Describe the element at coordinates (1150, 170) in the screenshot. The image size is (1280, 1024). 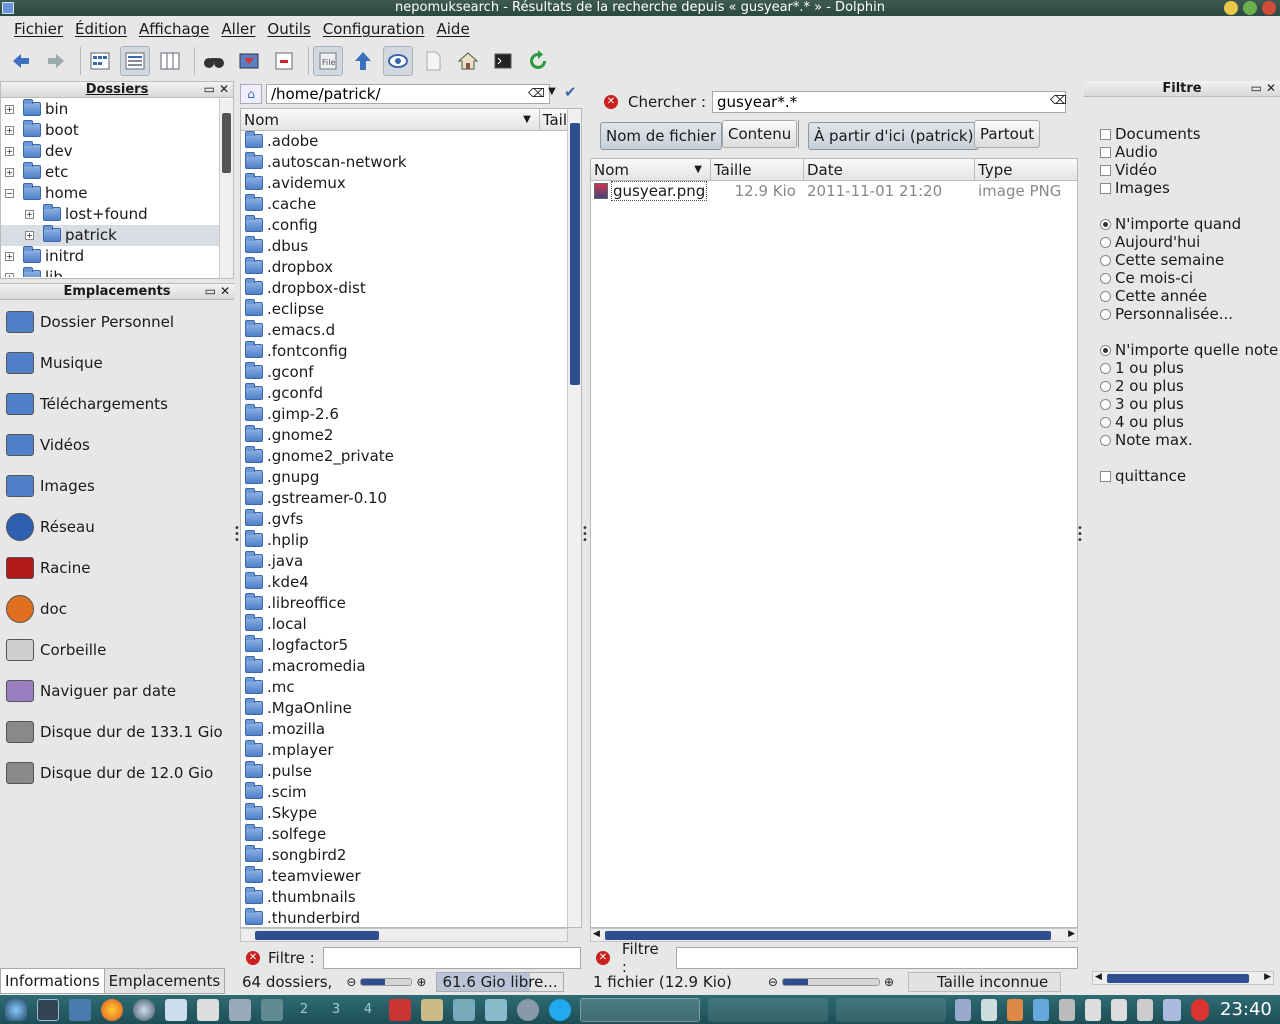
I see `filter-option: Vidéo` at that location.